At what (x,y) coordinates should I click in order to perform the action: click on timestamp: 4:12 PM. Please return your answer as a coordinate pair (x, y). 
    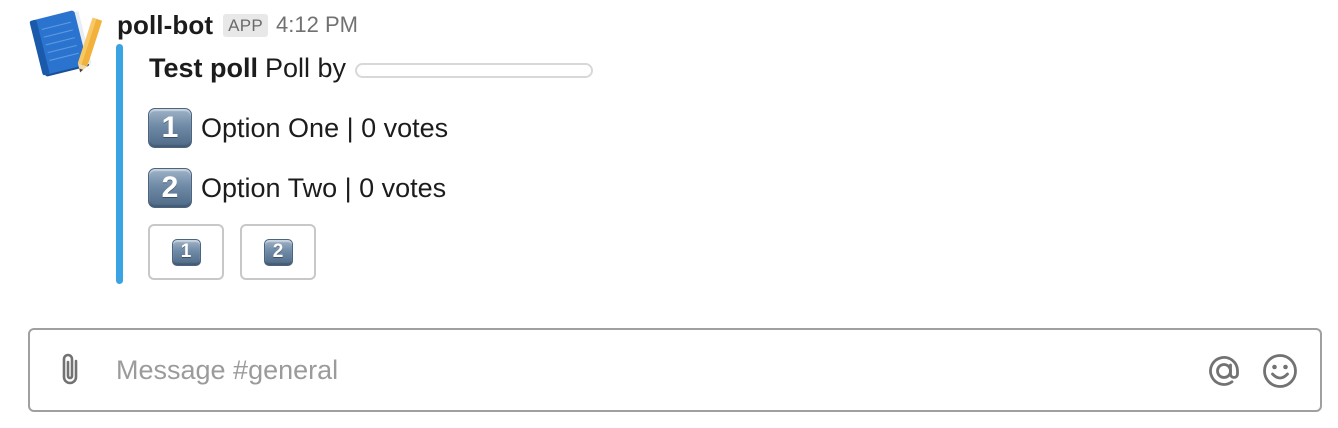
    Looking at the image, I should click on (317, 25).